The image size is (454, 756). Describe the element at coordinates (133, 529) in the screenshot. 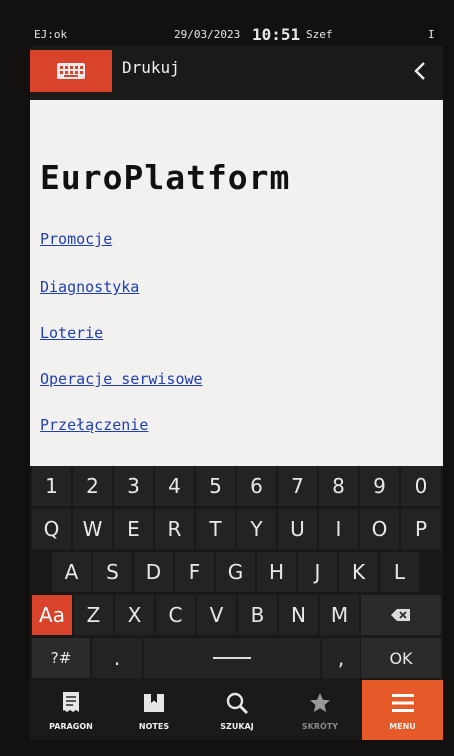

I see `key-e: E` at that location.